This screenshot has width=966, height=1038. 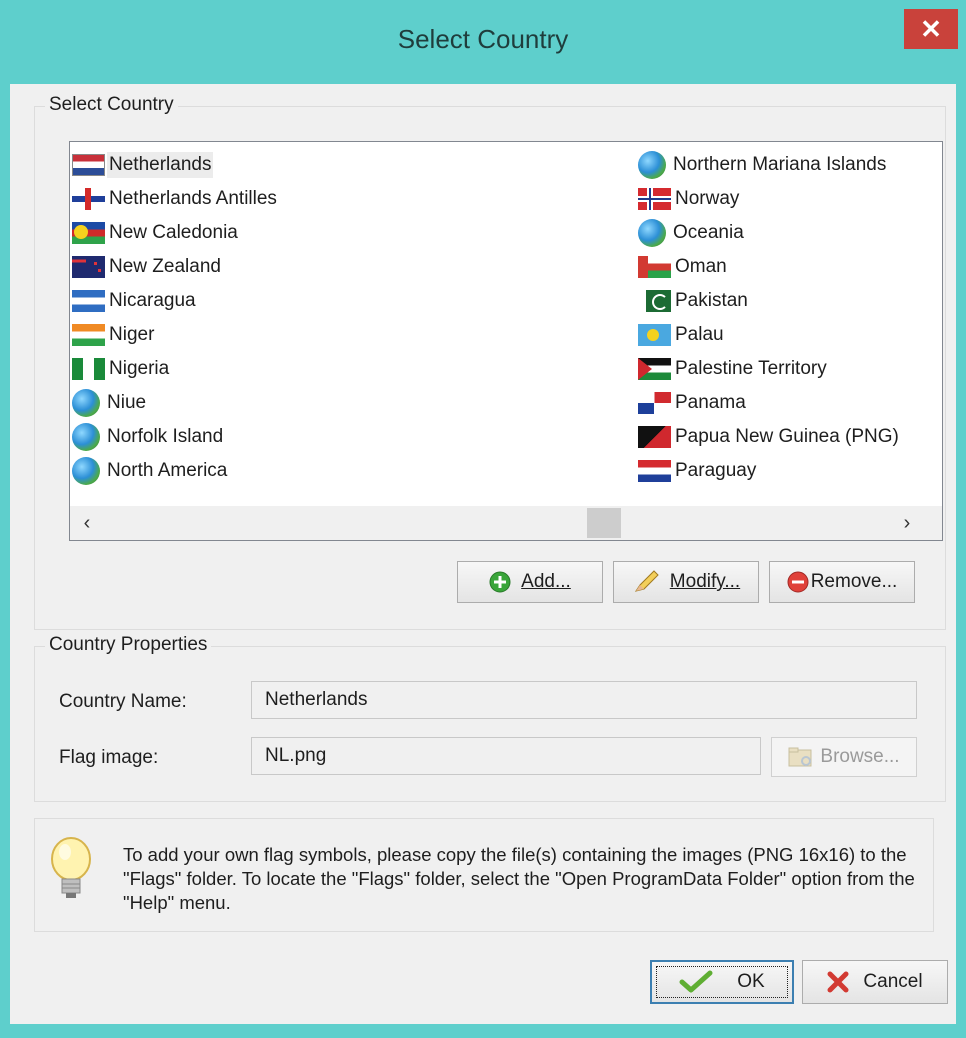 I want to click on country-label: New Zealand, so click(x=165, y=266).